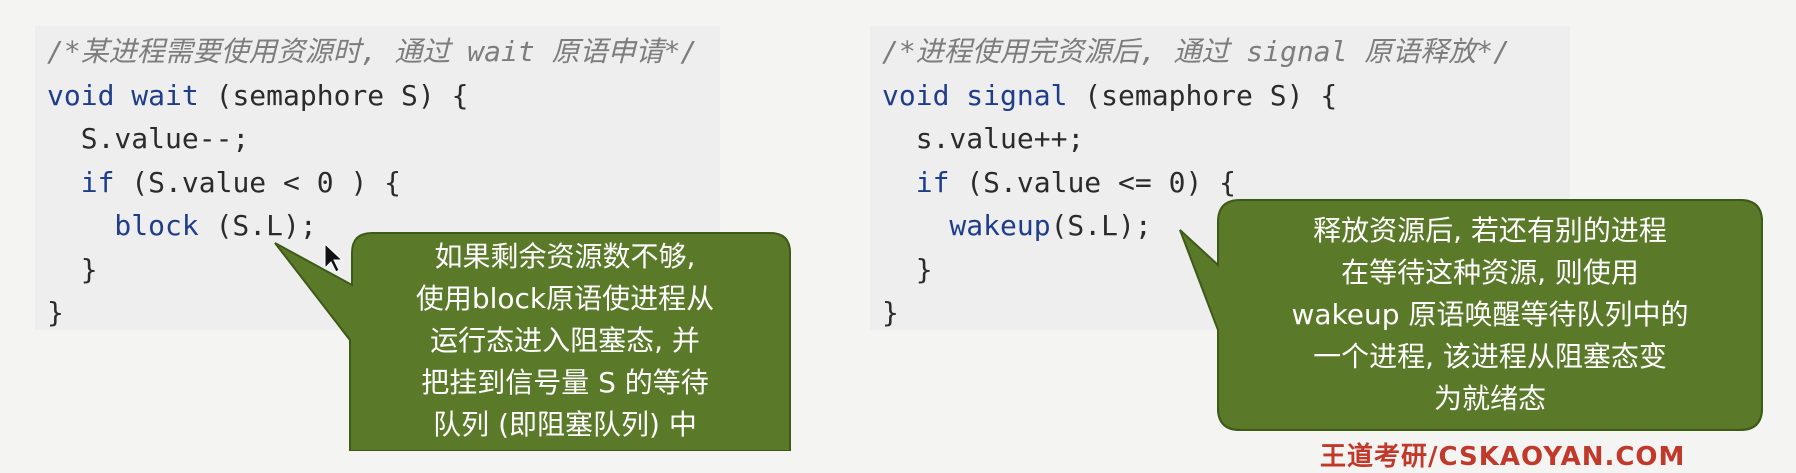 This screenshot has height=473, width=1796. Describe the element at coordinates (966, 225) in the screenshot. I see `wakeup-function: wakeup` at that location.